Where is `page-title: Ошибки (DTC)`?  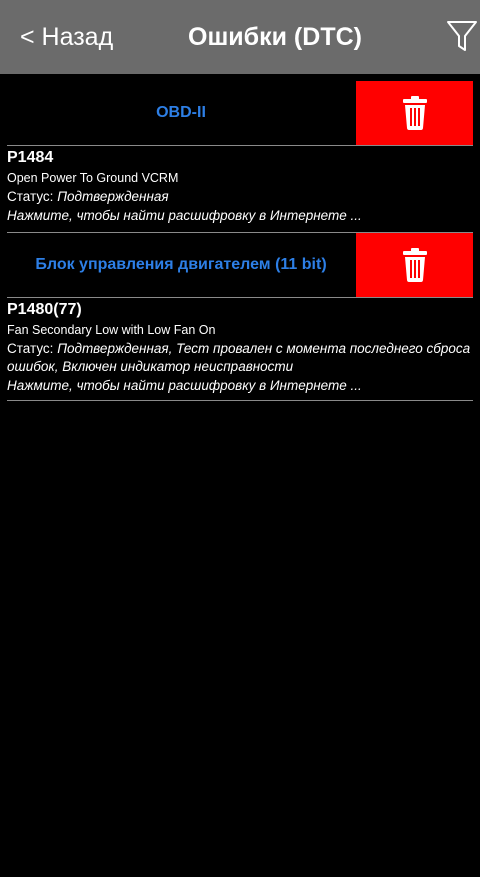 page-title: Ошибки (DTC) is located at coordinates (275, 37).